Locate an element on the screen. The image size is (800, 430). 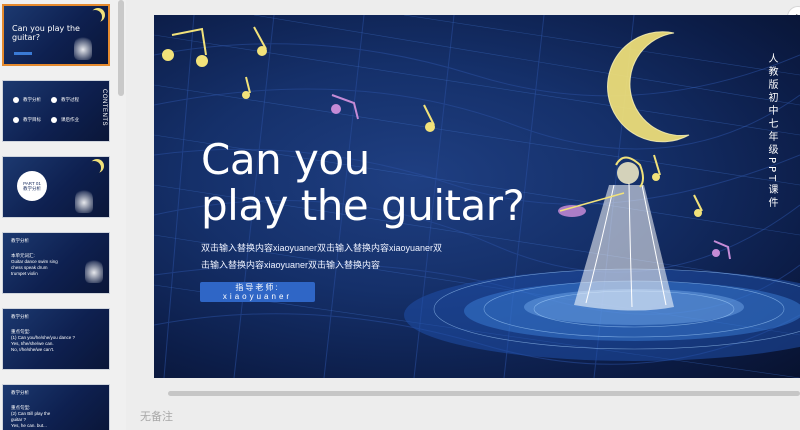
part-label: PART 01 教学分析 is located at coordinates (32, 186).